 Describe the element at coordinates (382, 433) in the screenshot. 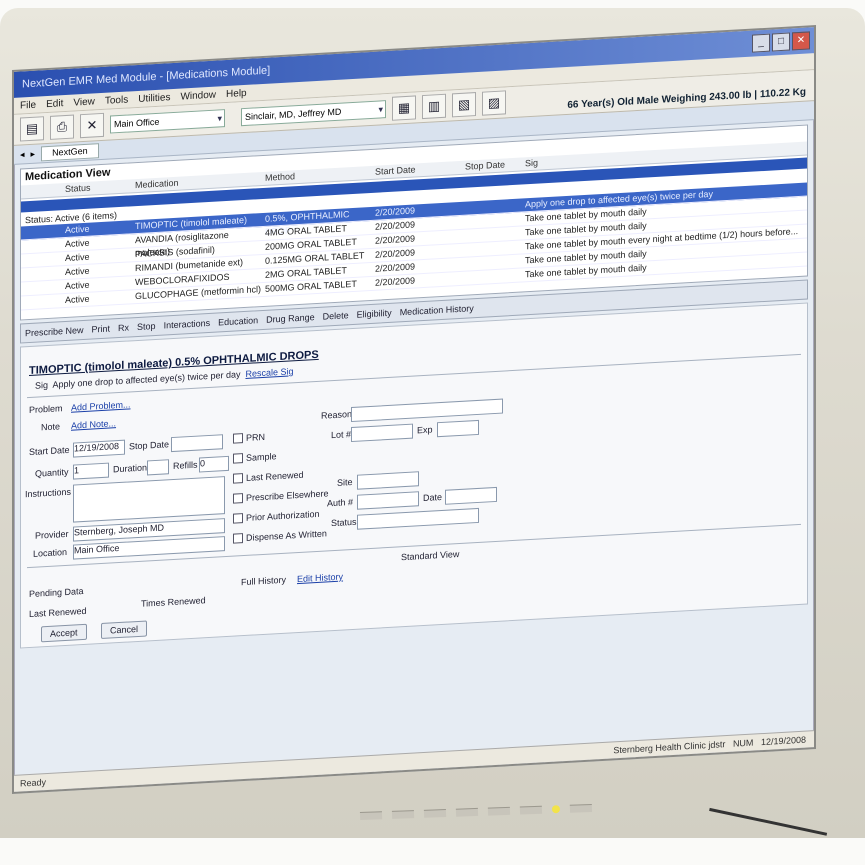

I see `lot-field` at that location.